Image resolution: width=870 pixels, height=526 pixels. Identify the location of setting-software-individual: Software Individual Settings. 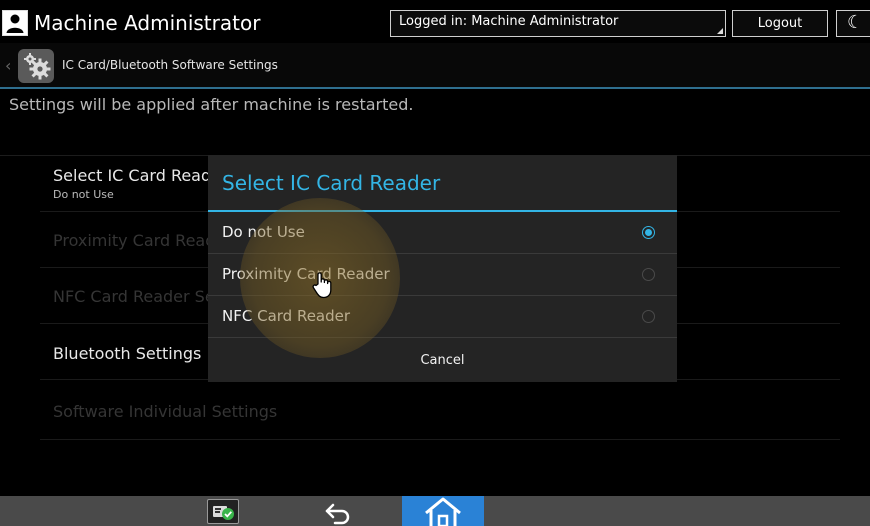
(440, 410).